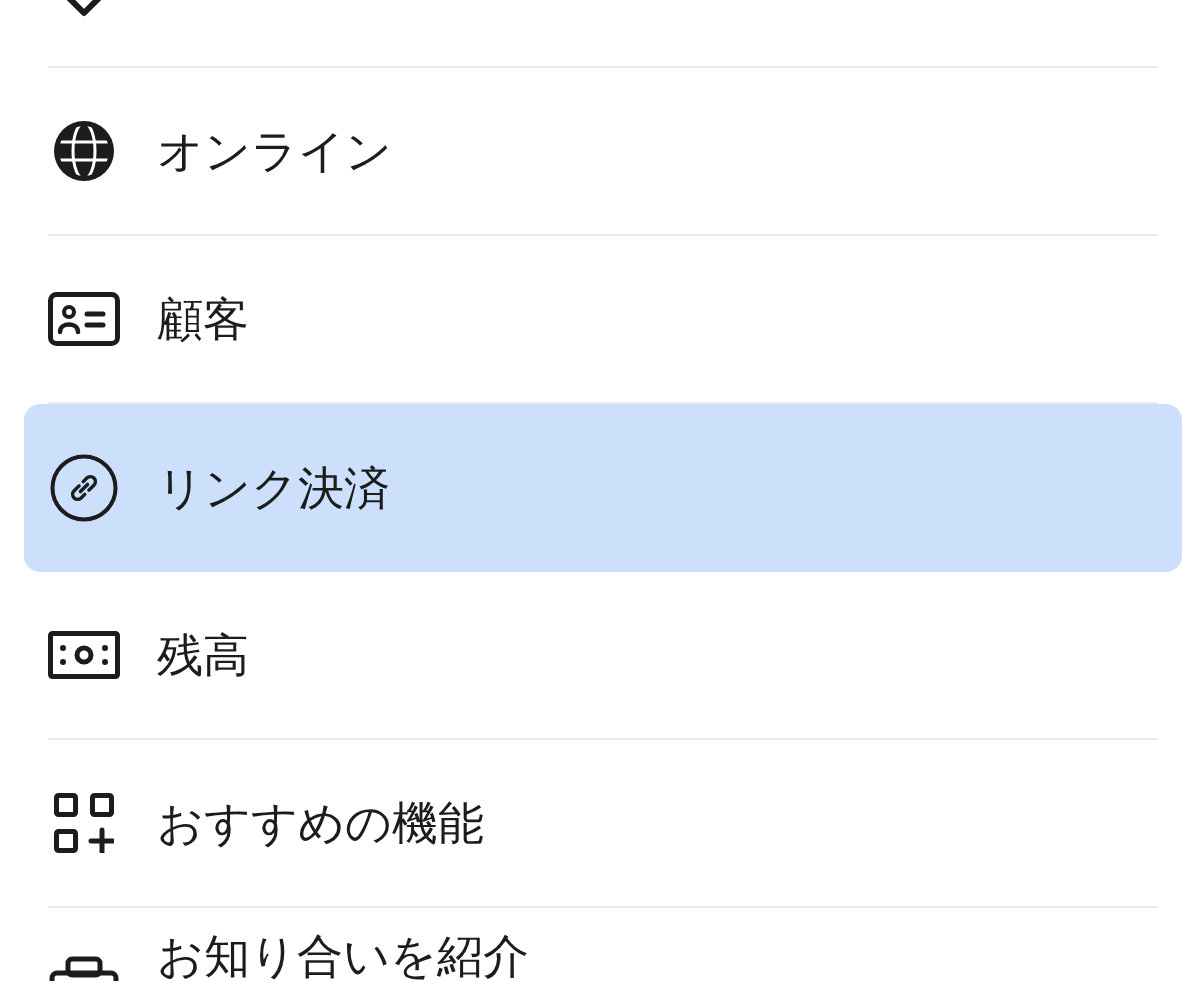 This screenshot has width=1204, height=981. Describe the element at coordinates (84, 319) in the screenshot. I see `id-card-icon` at that location.